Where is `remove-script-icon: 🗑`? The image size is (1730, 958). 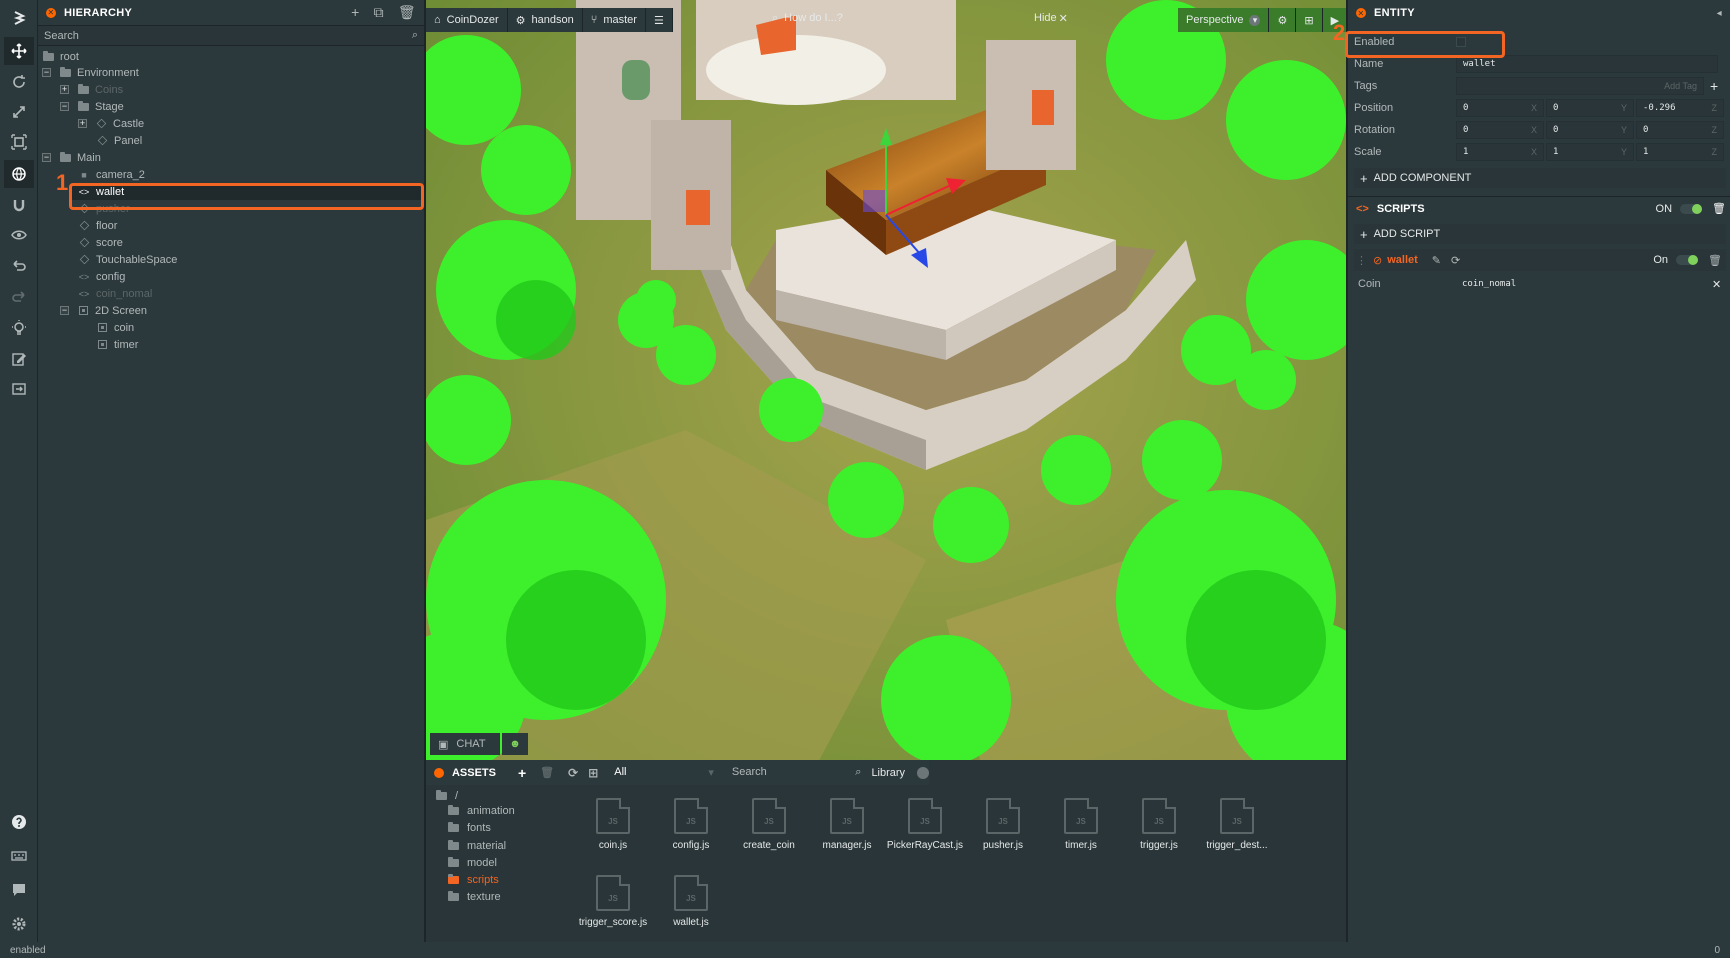 remove-script-icon: 🗑 is located at coordinates (1715, 260).